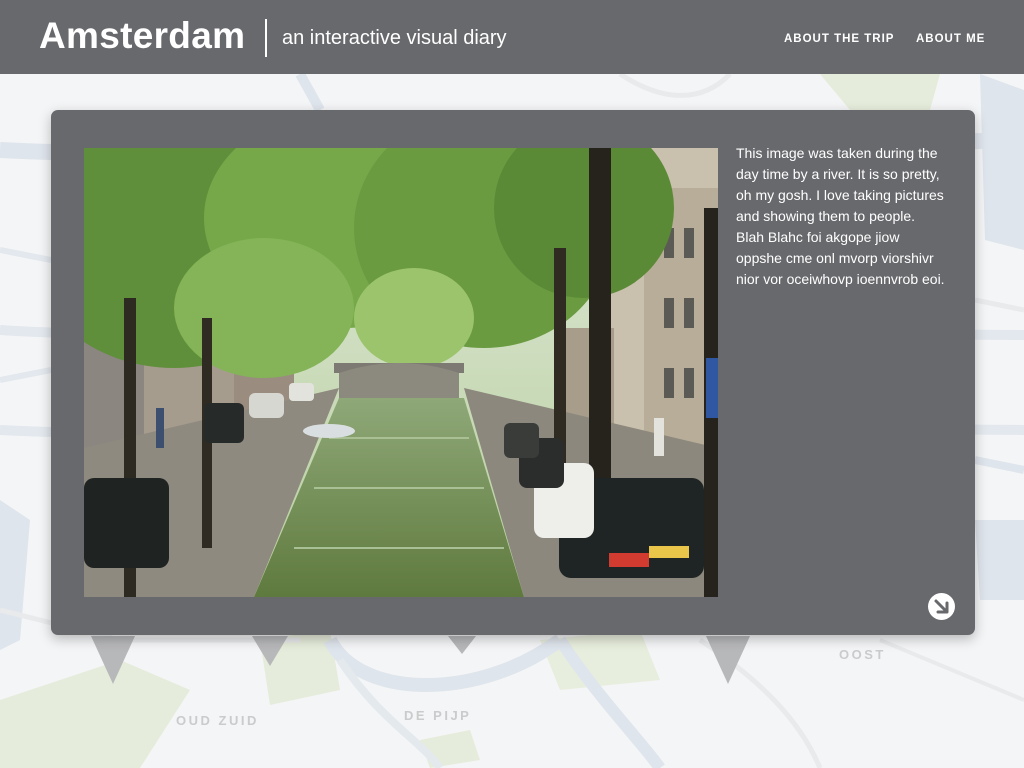  What do you see at coordinates (839, 39) in the screenshot?
I see `nav-about-the-trip: ABOUT THE TRIP` at bounding box center [839, 39].